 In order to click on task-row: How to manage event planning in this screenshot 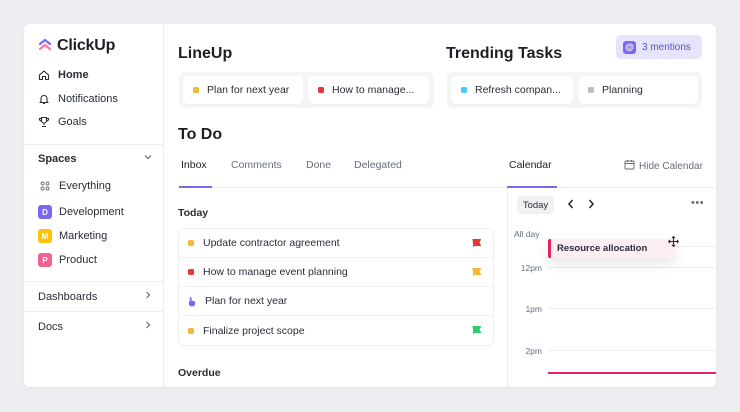, I will do `click(336, 272)`.